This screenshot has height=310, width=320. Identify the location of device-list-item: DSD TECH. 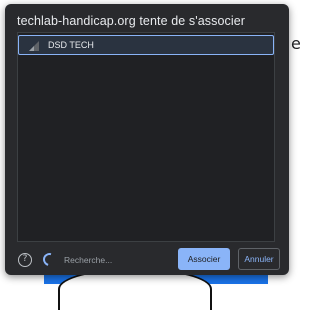
(146, 45).